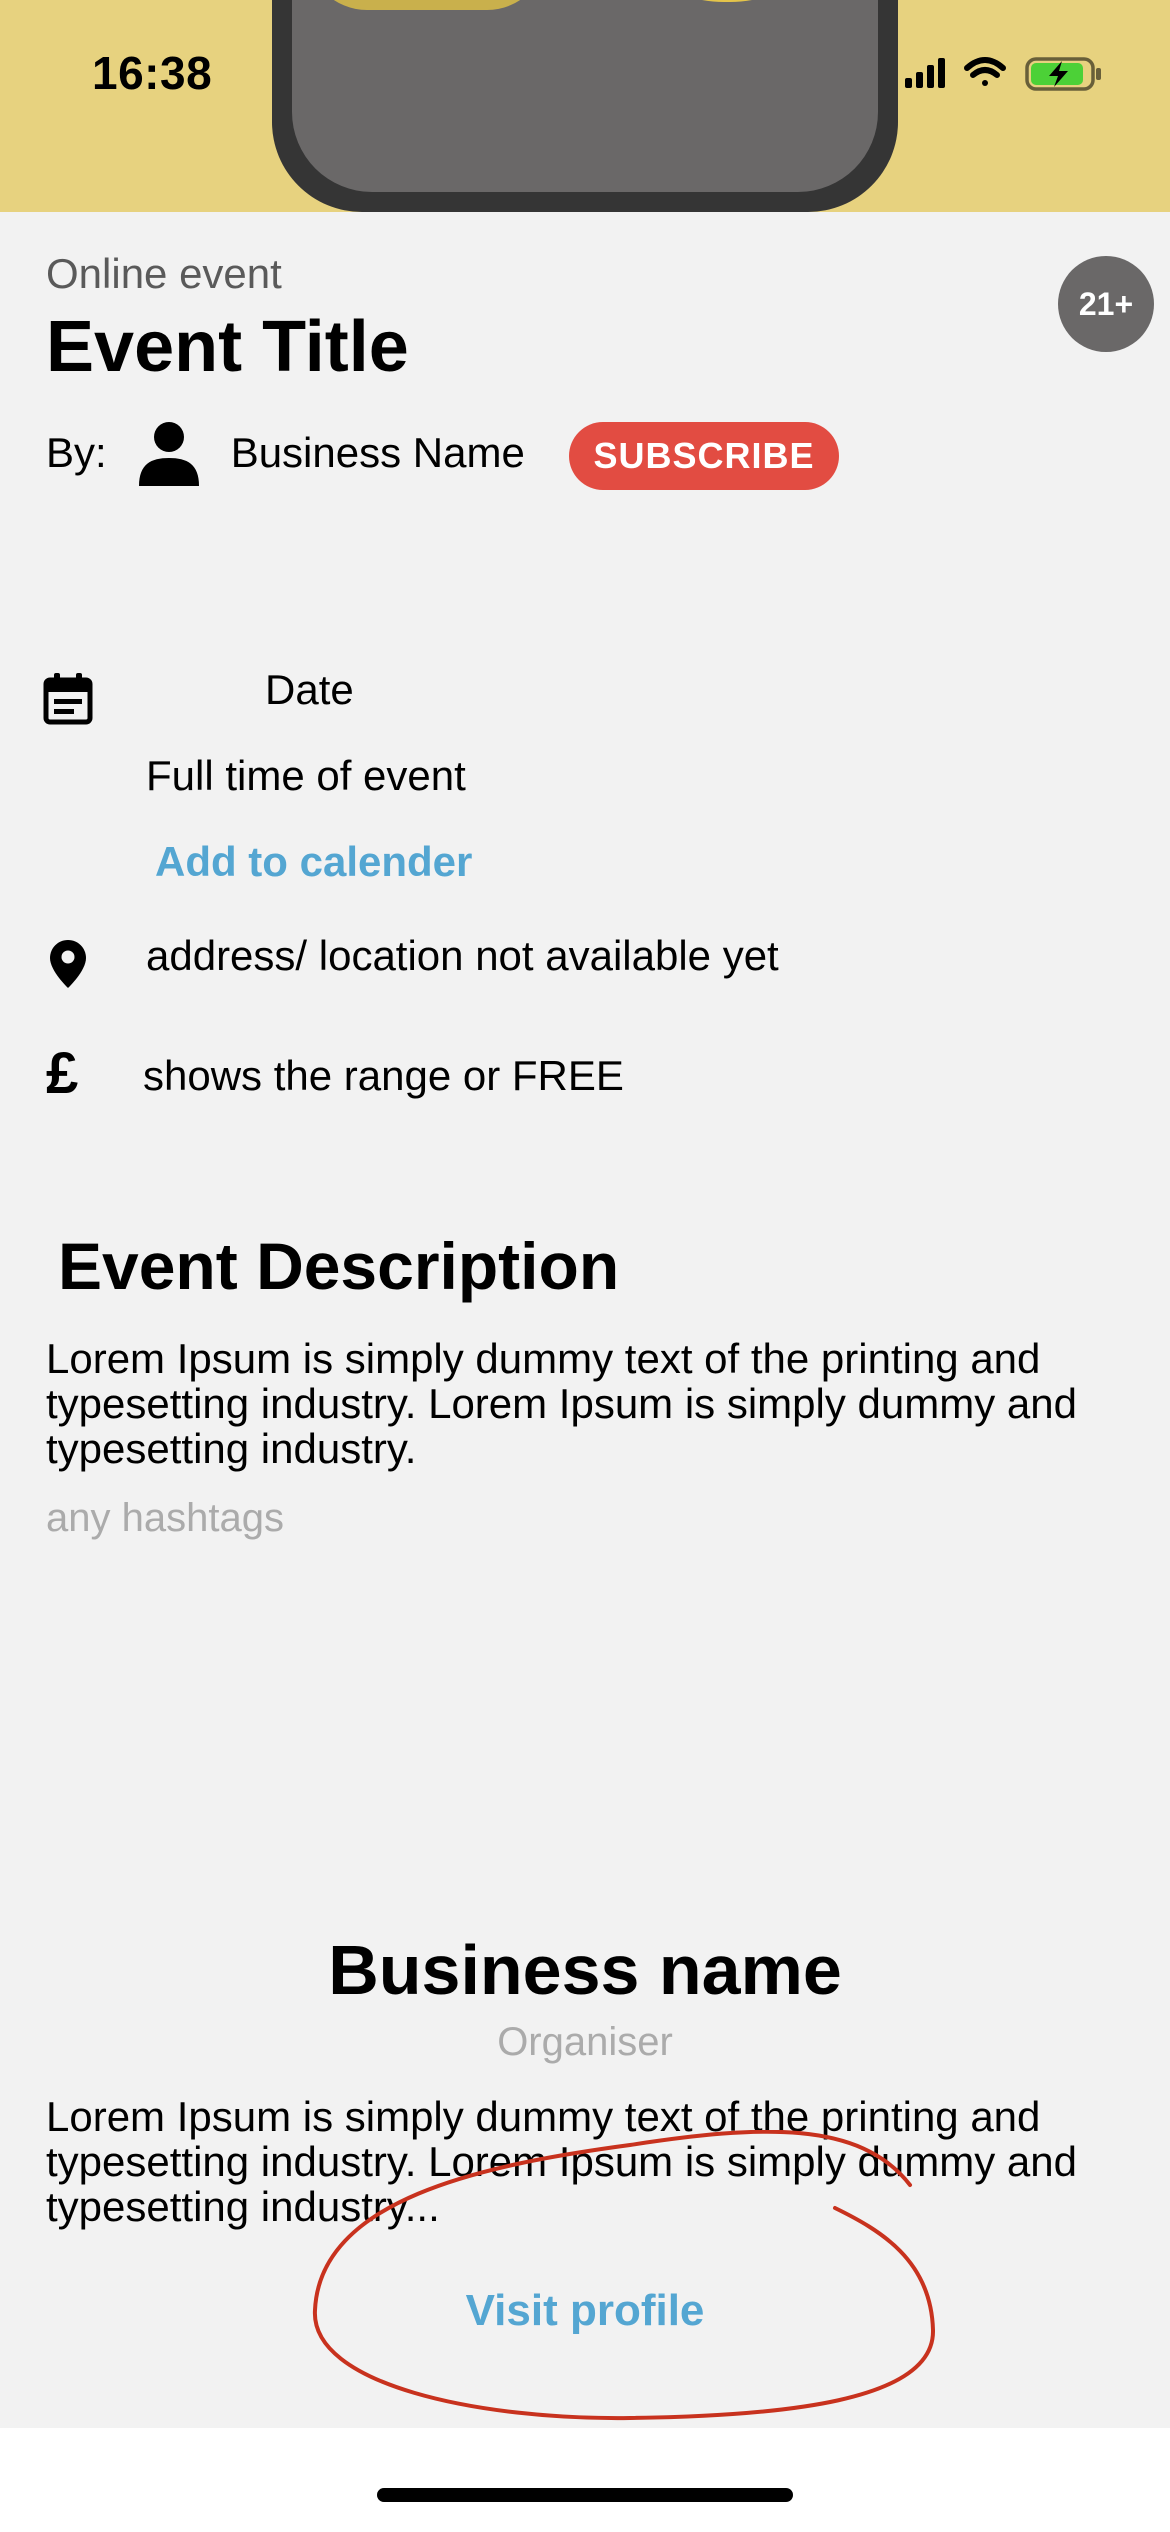 The image size is (1170, 2532). Describe the element at coordinates (152, 73) in the screenshot. I see `status-time: 16:38` at that location.